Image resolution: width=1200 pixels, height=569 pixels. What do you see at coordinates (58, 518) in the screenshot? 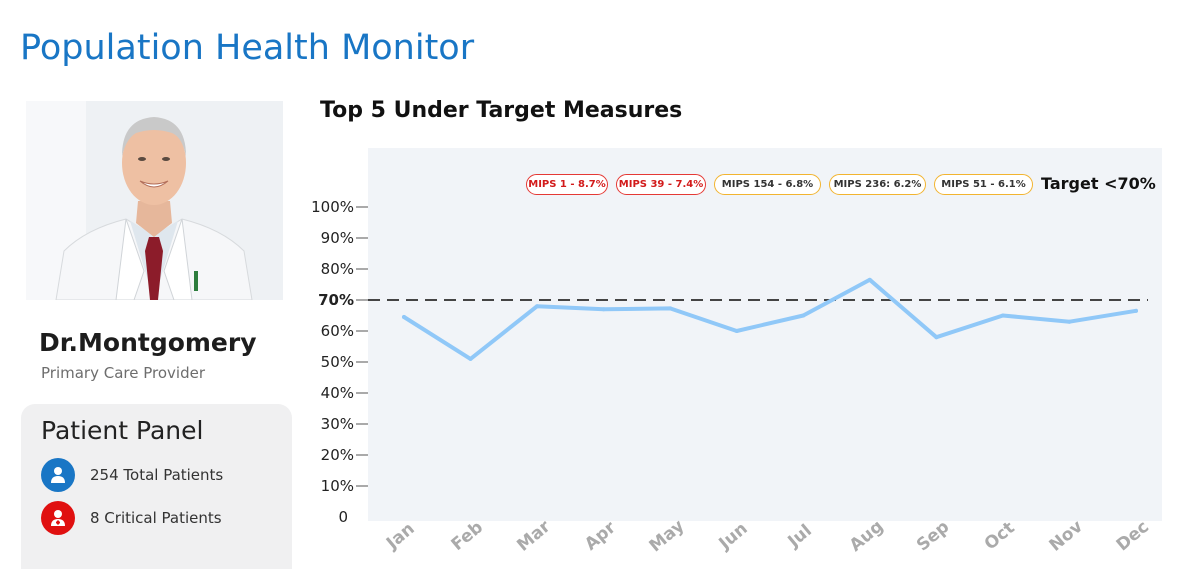
I see `critical-user-icon` at bounding box center [58, 518].